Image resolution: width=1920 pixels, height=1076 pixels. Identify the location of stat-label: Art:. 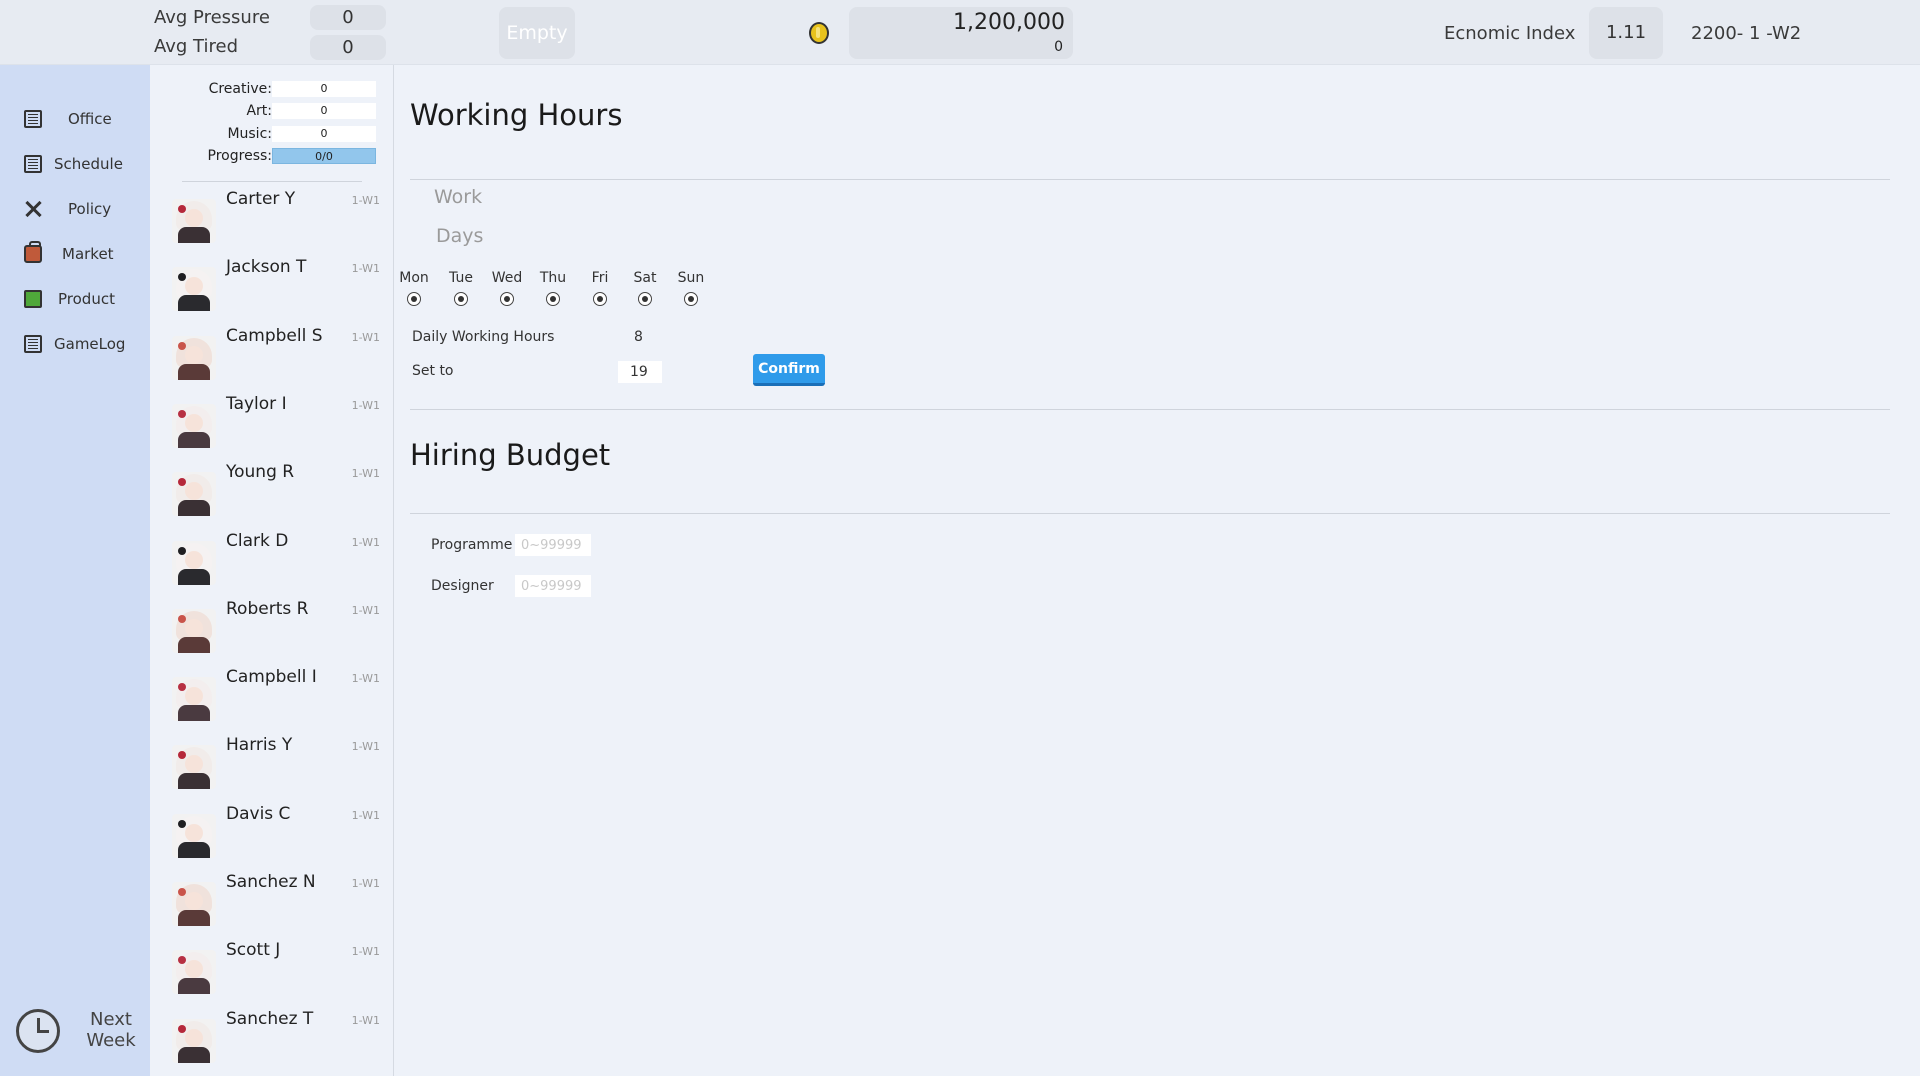
(259, 111).